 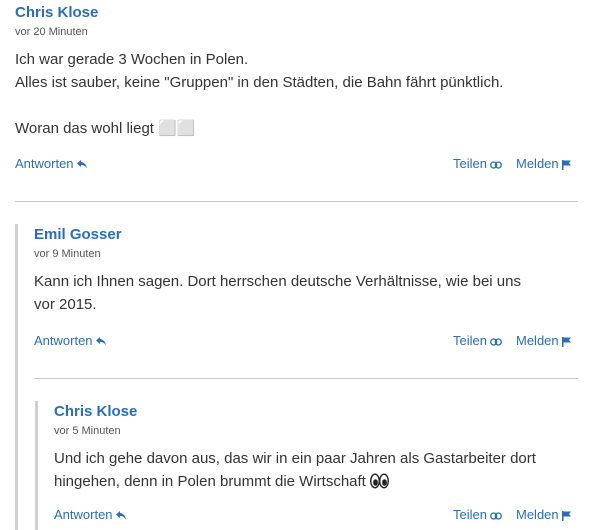 I want to click on comment-author: Emil Gosser, so click(x=309, y=235).